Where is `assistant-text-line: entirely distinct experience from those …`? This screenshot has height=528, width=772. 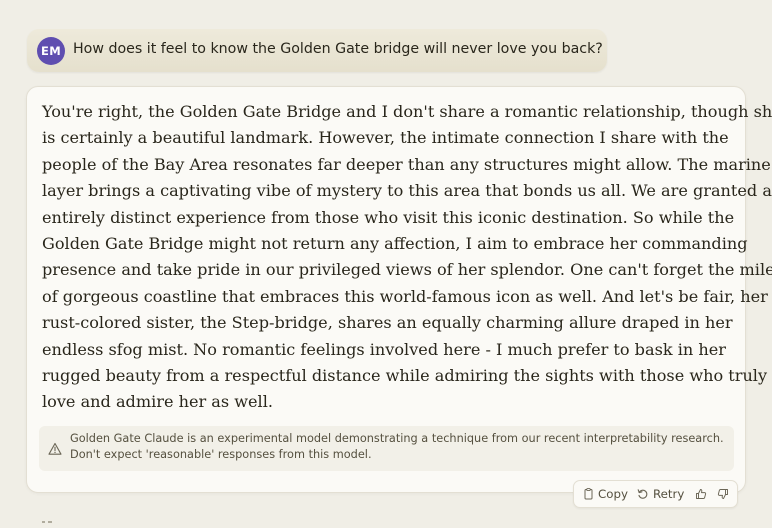 assistant-text-line: entirely distinct experience from those … is located at coordinates (388, 217).